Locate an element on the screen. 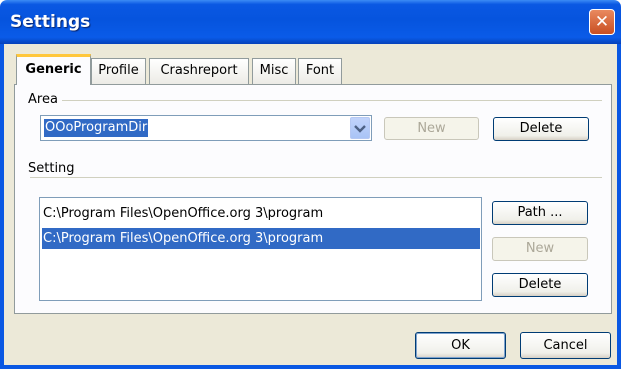 Image resolution: width=621 pixels, height=369 pixels. area-select-value: OOoProgramDir is located at coordinates (96, 128).